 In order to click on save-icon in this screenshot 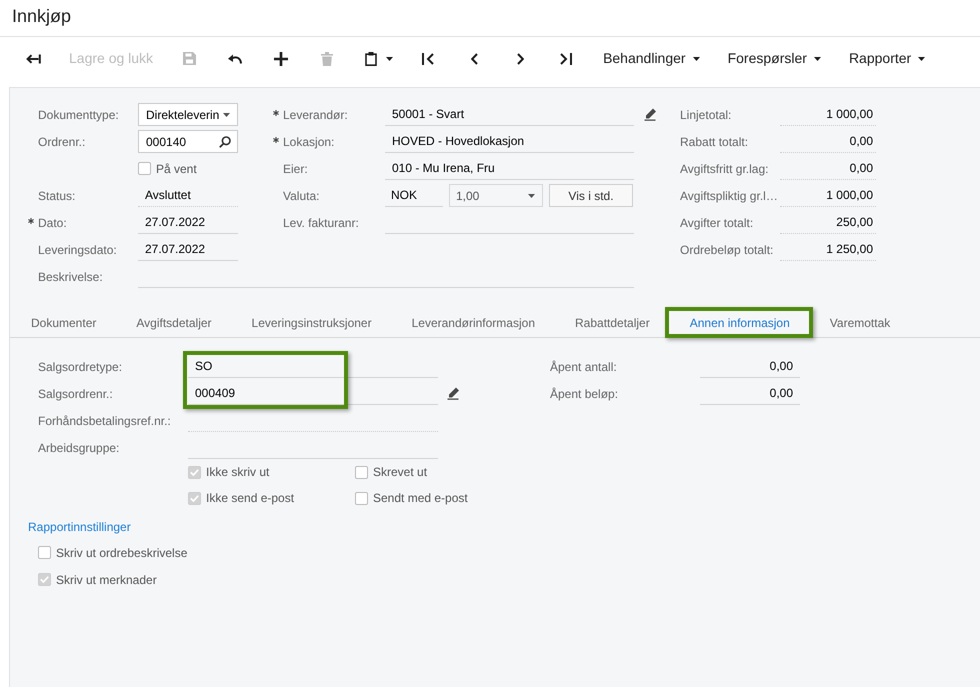, I will do `click(189, 58)`.